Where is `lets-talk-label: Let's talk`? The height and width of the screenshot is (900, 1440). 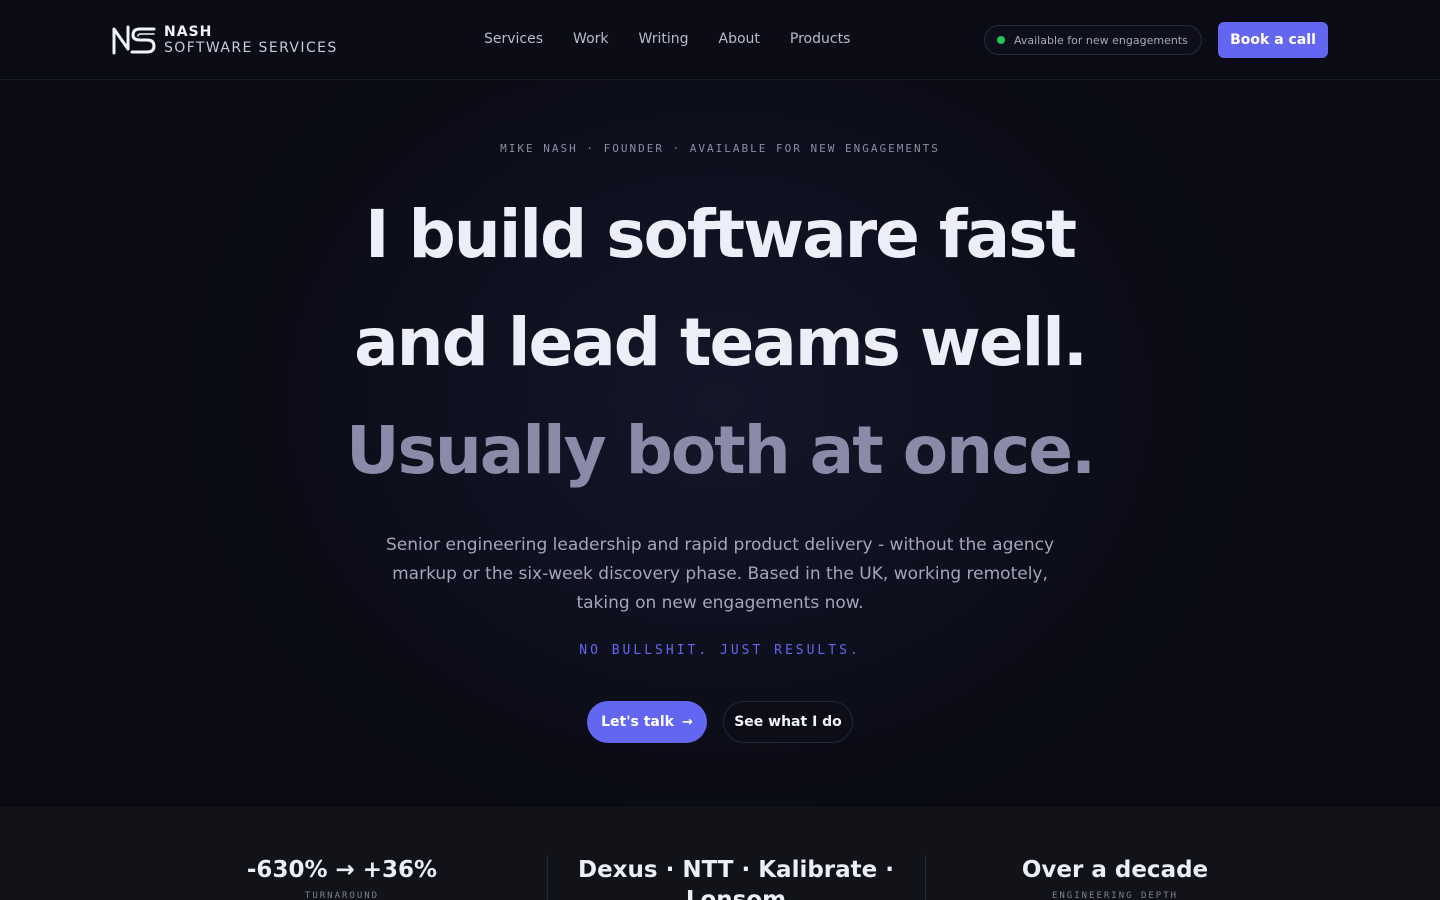 lets-talk-label: Let's talk is located at coordinates (637, 722).